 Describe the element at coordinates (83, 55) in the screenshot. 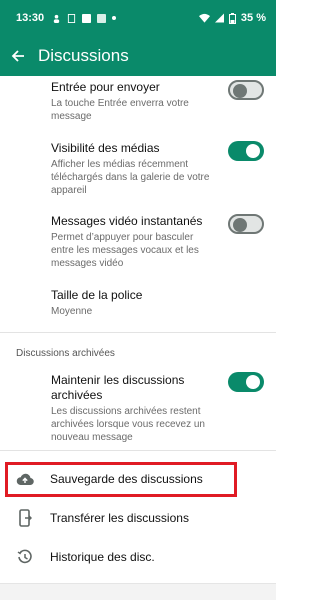

I see `page-title: Discussions` at that location.